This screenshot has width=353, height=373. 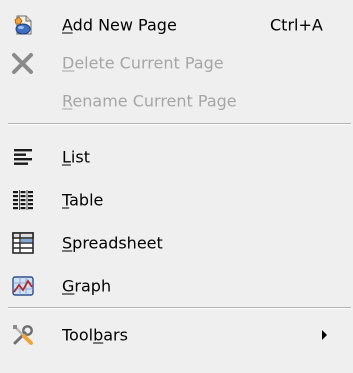 What do you see at coordinates (176, 200) in the screenshot?
I see `menu-item-table: Table` at bounding box center [176, 200].